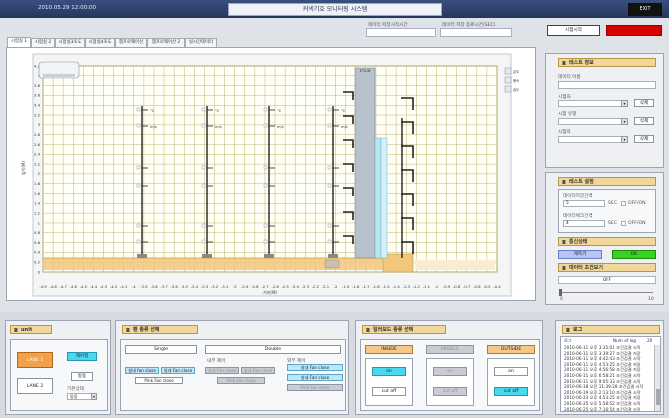 This screenshot has height=418, width=669. I want to click on x-tick-label: -3.8, so click(154, 286).